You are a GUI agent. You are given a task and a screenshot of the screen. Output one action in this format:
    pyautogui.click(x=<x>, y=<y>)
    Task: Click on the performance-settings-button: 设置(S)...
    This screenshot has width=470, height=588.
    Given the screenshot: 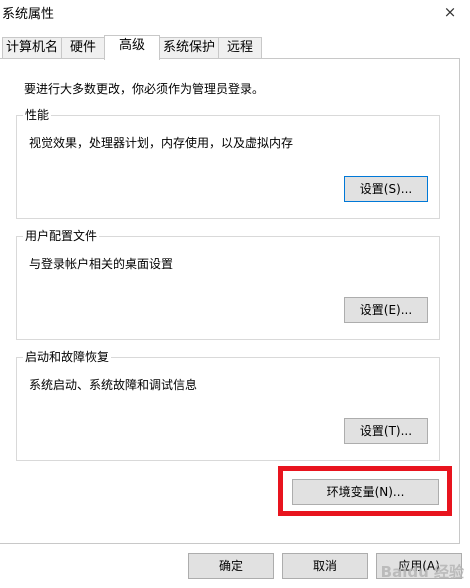 What is the action you would take?
    pyautogui.click(x=386, y=189)
    